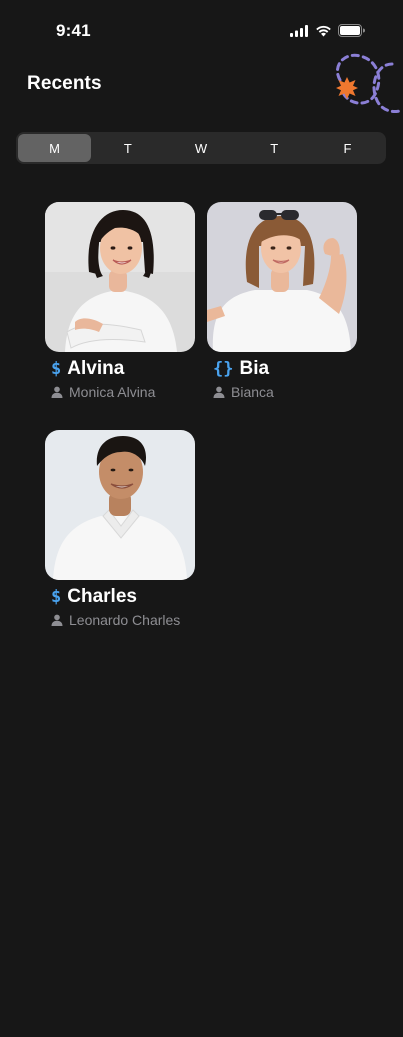  Describe the element at coordinates (254, 368) in the screenshot. I see `card-name: Bia` at that location.